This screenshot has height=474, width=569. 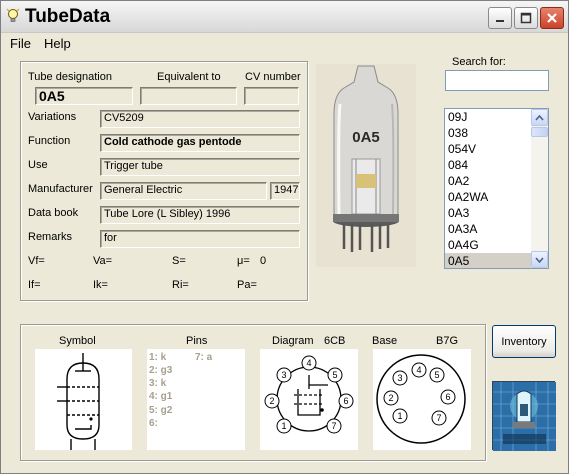 I want to click on diagram-pin-5: 5, so click(x=335, y=375).